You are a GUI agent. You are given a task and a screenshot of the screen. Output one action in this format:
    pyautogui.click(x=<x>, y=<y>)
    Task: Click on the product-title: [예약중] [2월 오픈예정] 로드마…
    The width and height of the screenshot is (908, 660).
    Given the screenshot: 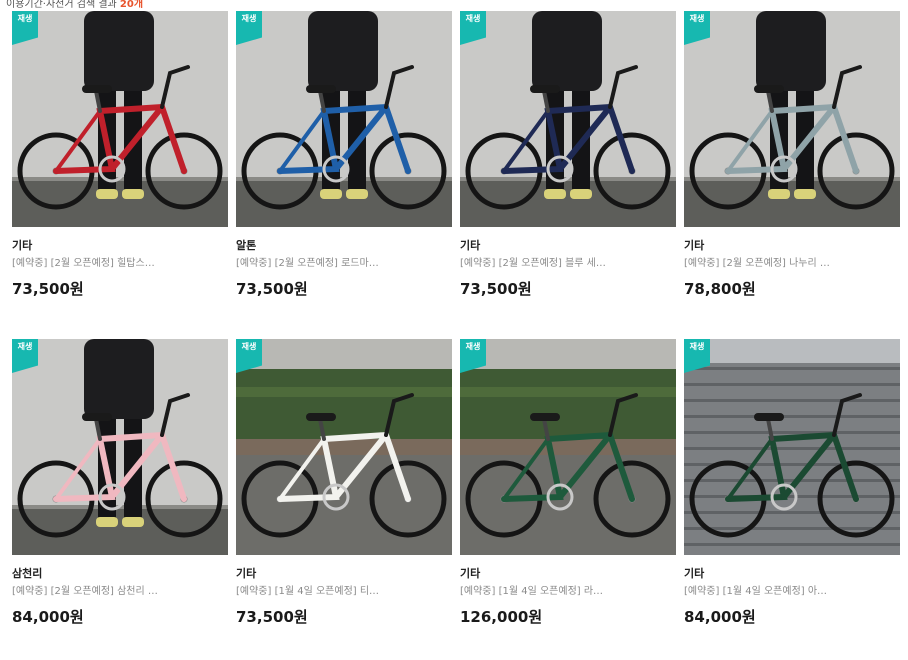 What is the action you would take?
    pyautogui.click(x=344, y=264)
    